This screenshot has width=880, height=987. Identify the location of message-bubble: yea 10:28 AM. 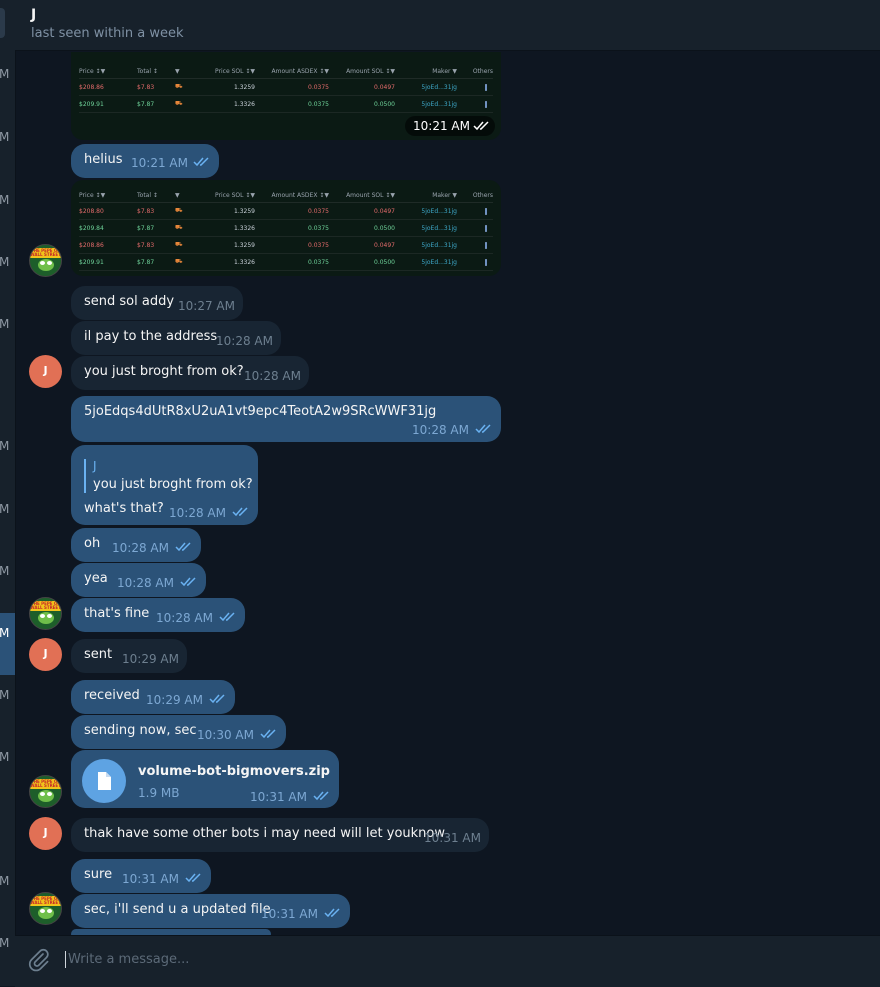
(138, 580).